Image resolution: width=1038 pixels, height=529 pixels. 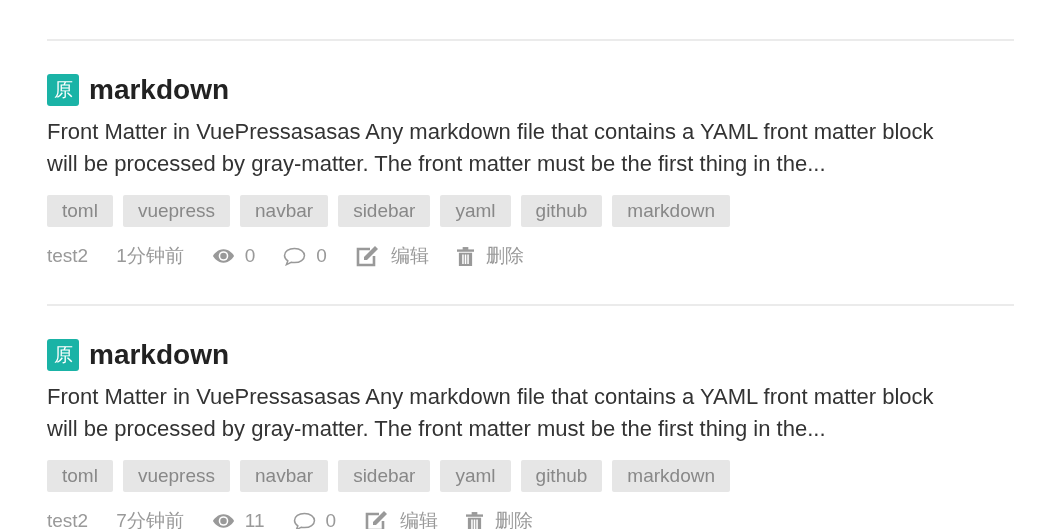 What do you see at coordinates (150, 519) in the screenshot?
I see `post-time: 7分钟前` at bounding box center [150, 519].